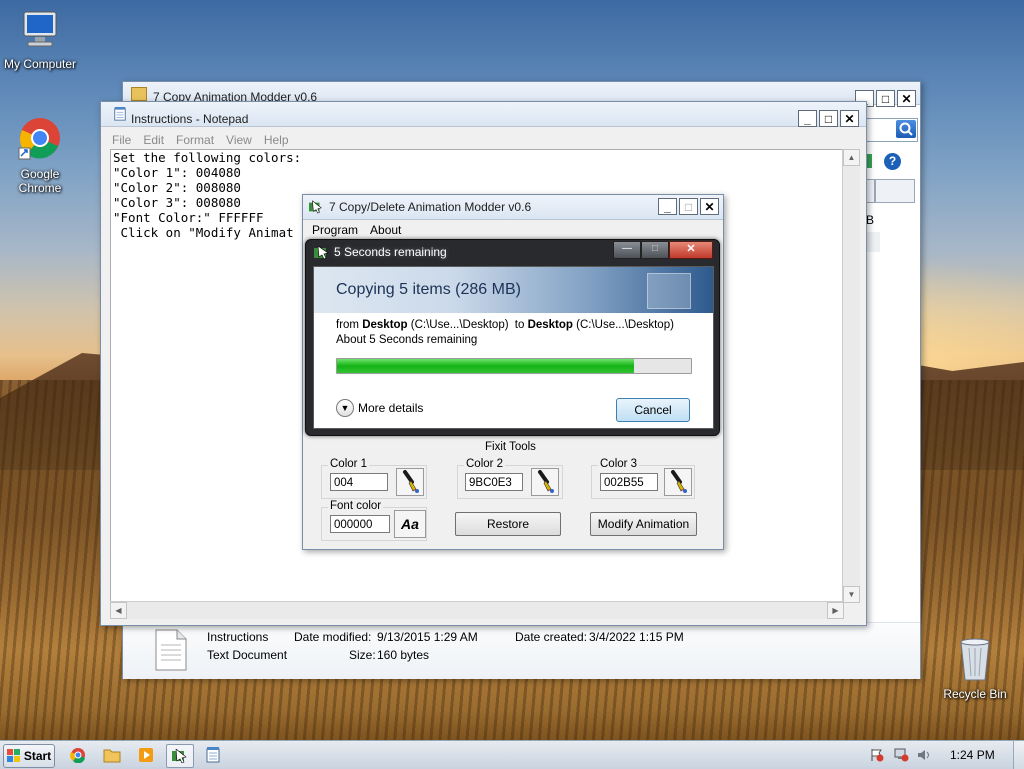  Describe the element at coordinates (333, 637) in the screenshot. I see `date-modified-label: Date modified:` at that location.